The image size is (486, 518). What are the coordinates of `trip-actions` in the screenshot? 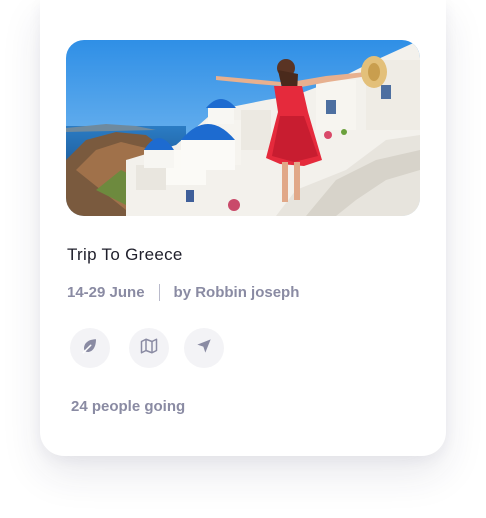 It's located at (147, 348).